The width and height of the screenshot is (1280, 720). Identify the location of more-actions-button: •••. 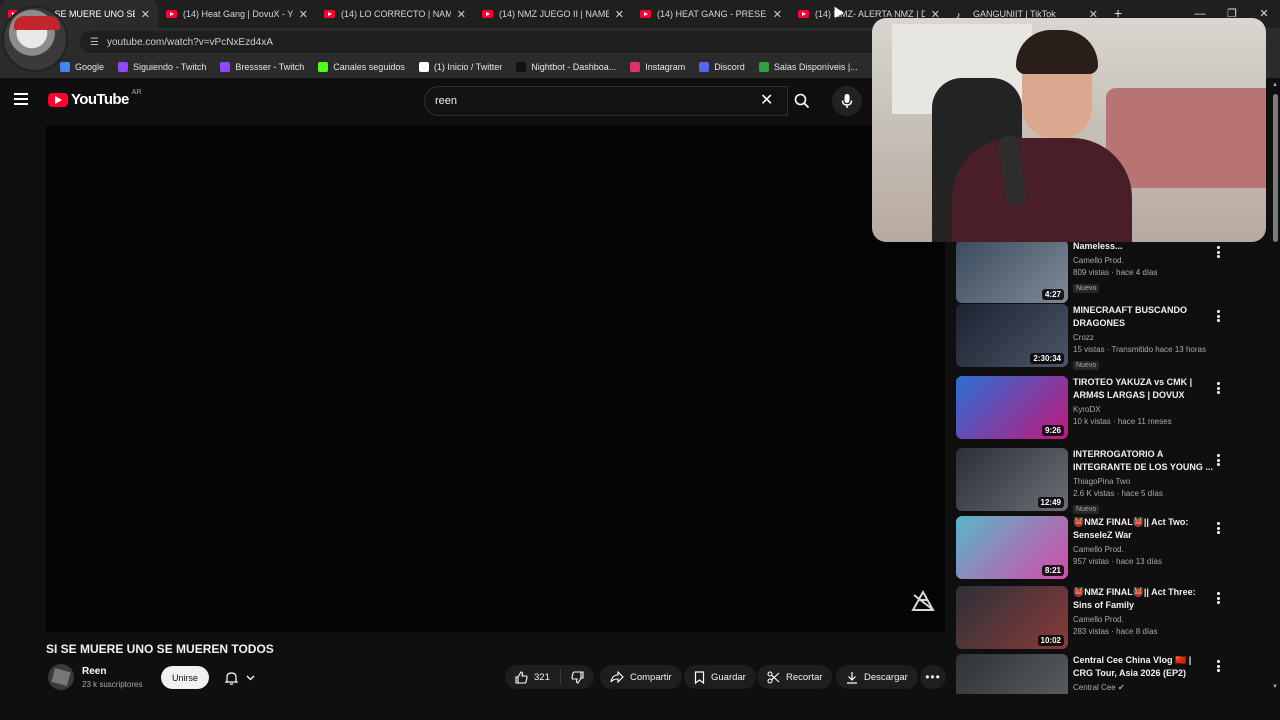
(933, 677).